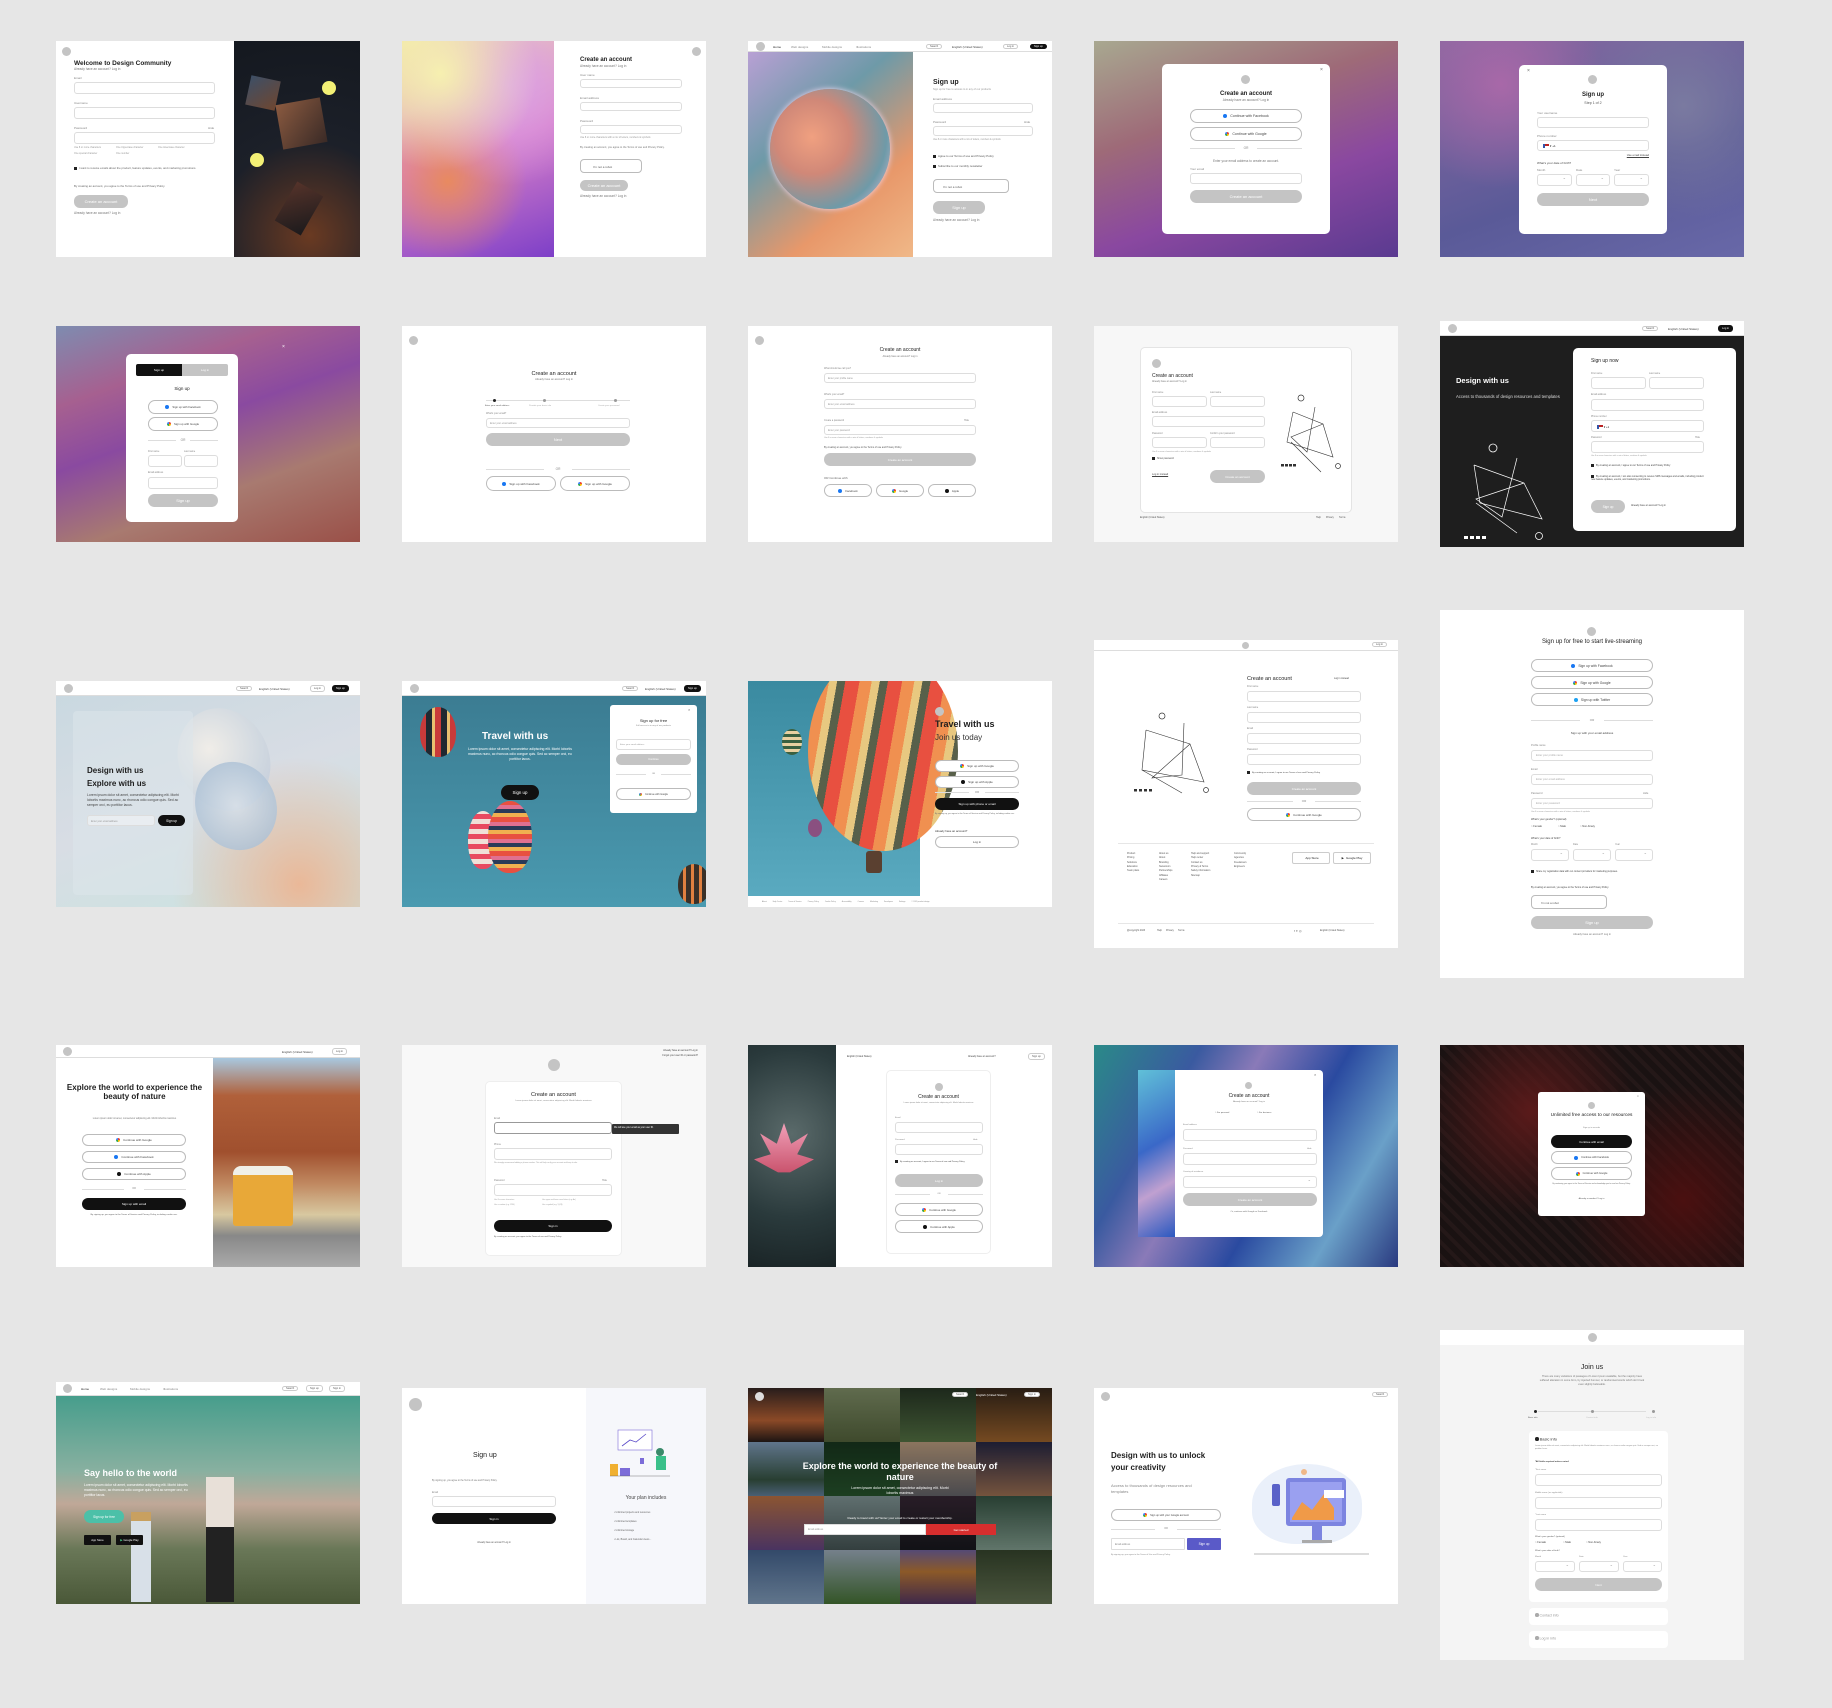 This screenshot has width=1832, height=1708. Describe the element at coordinates (1591, 1141) in the screenshot. I see `email-continue-button: Continue with email` at that location.